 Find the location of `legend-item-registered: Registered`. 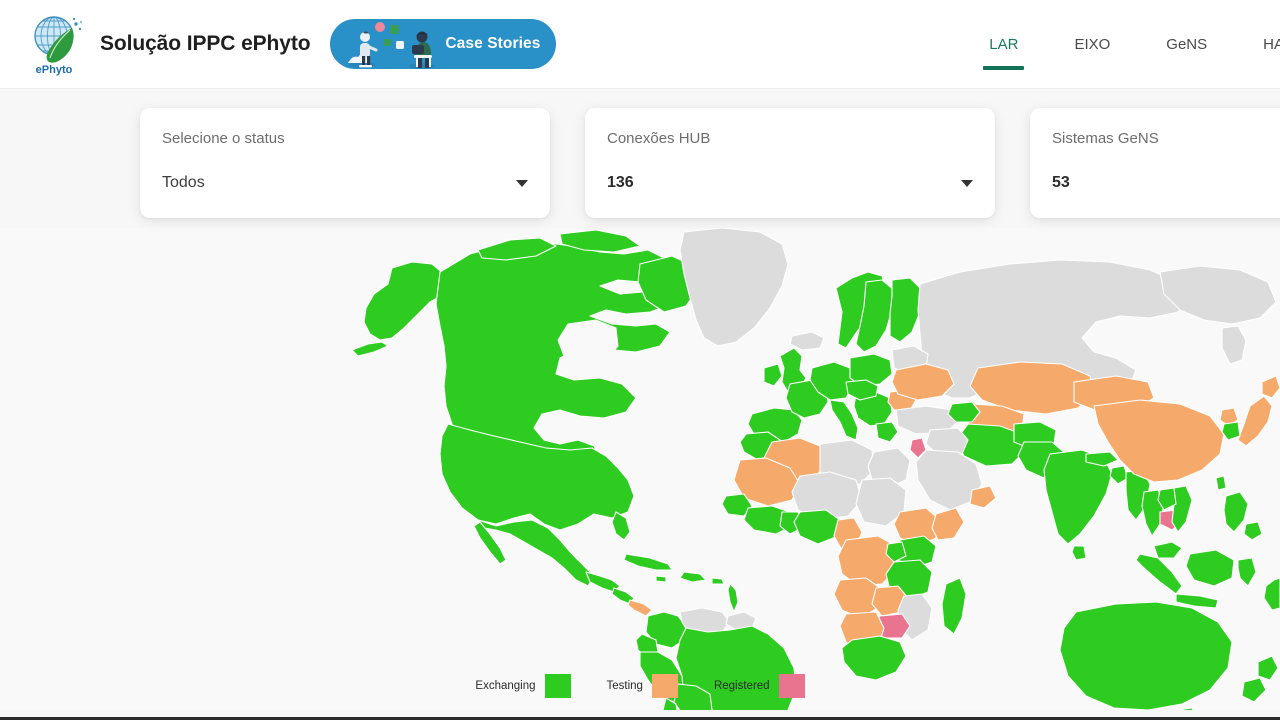

legend-item-registered: Registered is located at coordinates (759, 686).